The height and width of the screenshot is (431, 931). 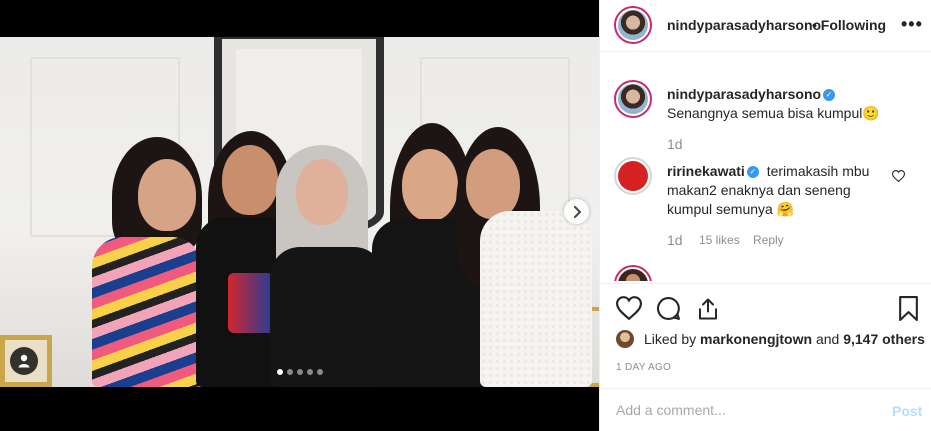 I want to click on comment-text: Senangnya semua bisa kumpul🙂, so click(x=773, y=113).